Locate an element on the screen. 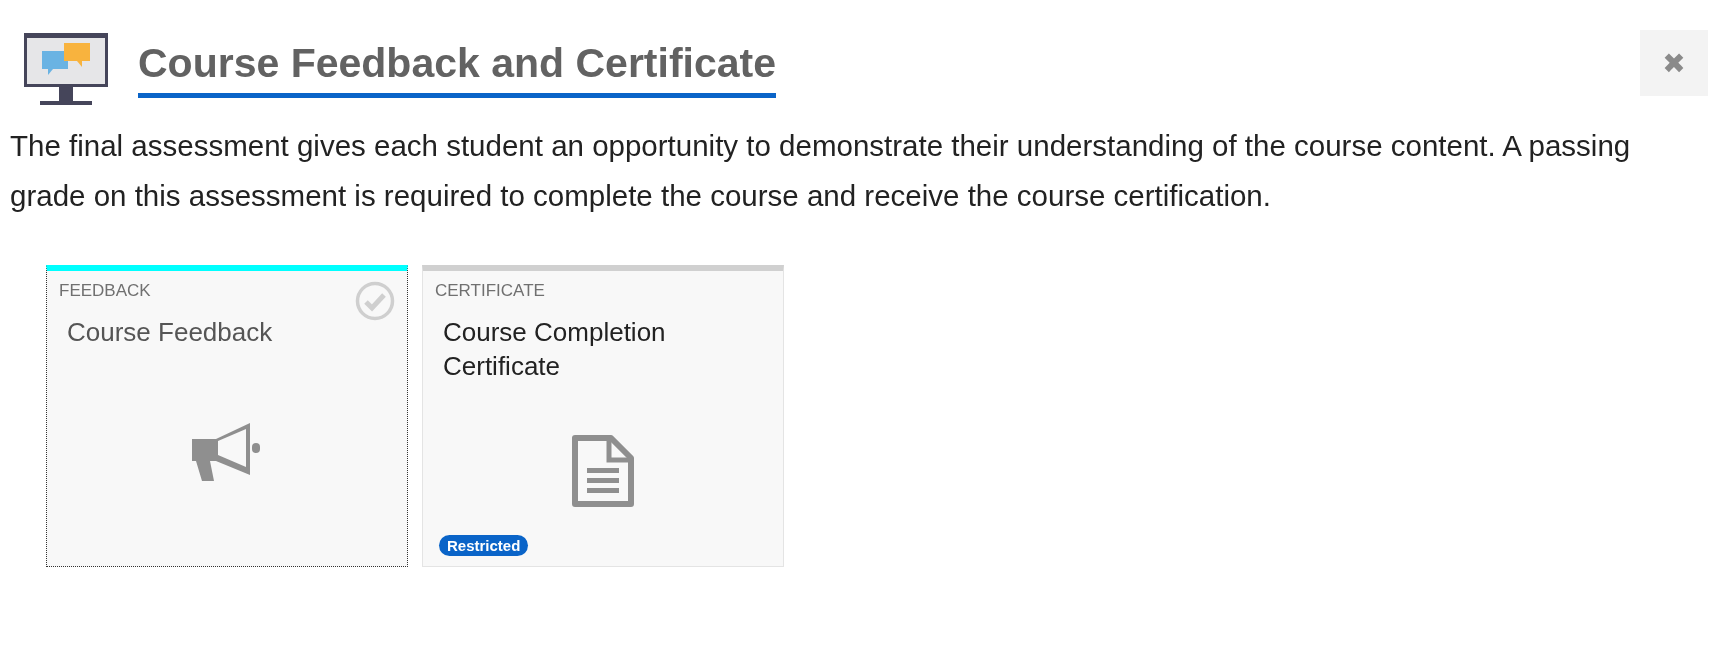  description-text: The final assessment gives each student an opportunity to demonstrate their understanding of the course content. A passing grade on this assessment is required to complete the course and receive the course certification. is located at coordinates (821, 171).